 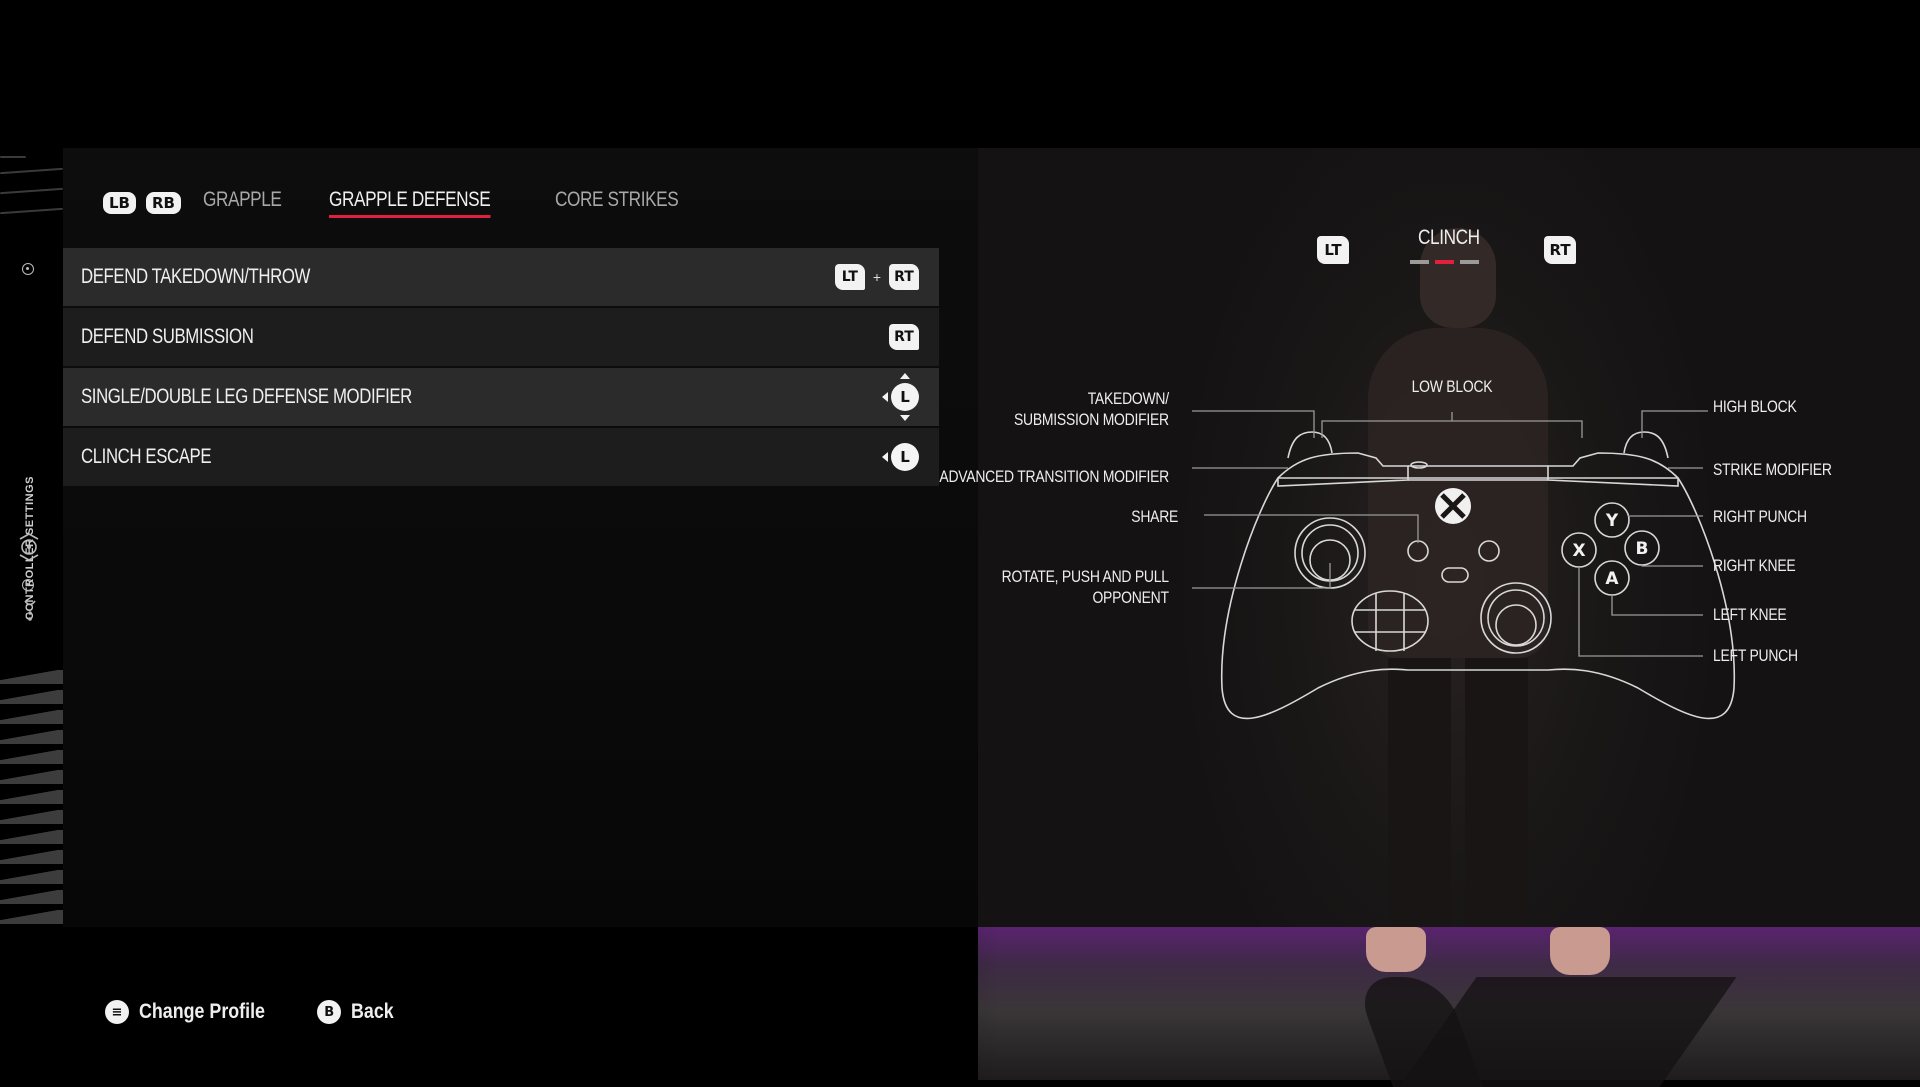 I want to click on footer-actions: ≡ Change Profile B Back, so click(x=253, y=1012).